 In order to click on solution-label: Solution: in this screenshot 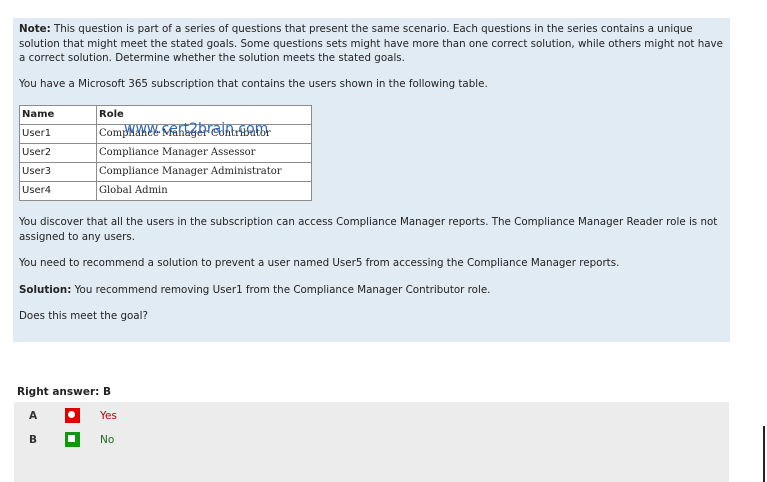, I will do `click(45, 289)`.